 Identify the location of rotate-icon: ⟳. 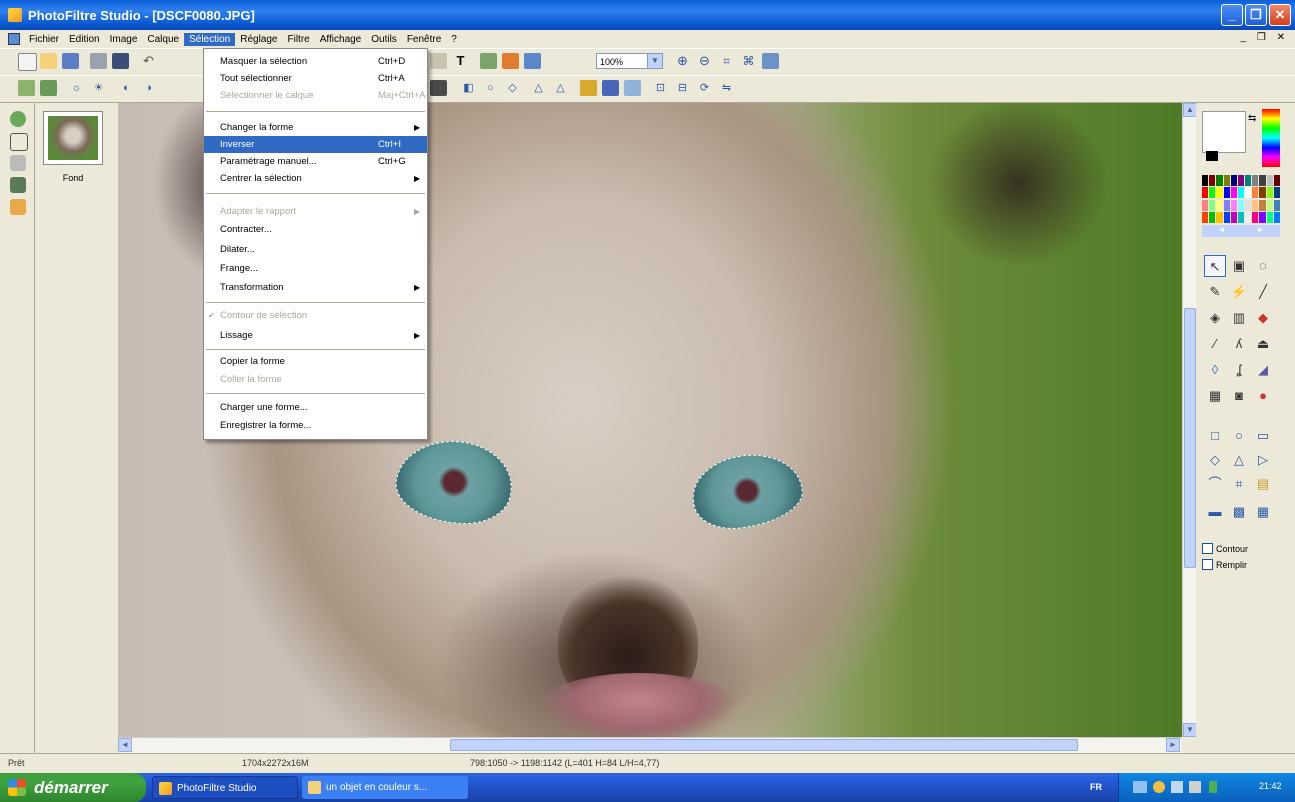
(704, 88).